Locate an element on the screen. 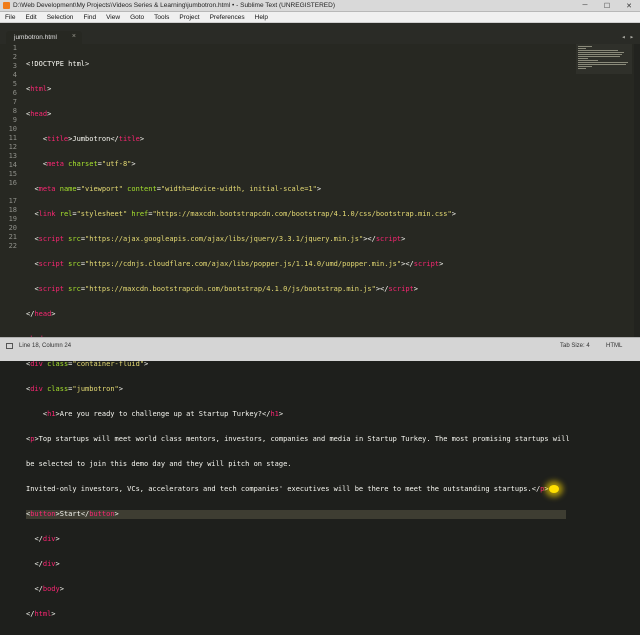  code-line-22: </html> is located at coordinates (41, 614).